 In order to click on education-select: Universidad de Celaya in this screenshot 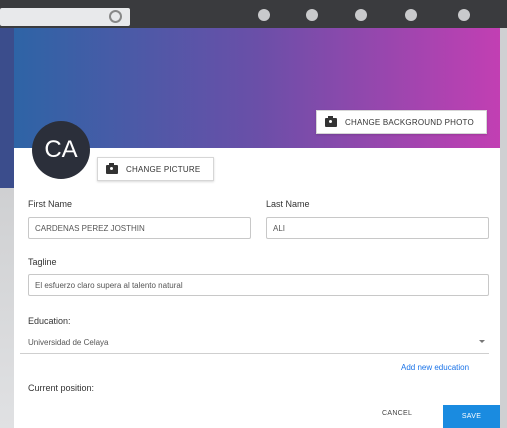, I will do `click(254, 342)`.